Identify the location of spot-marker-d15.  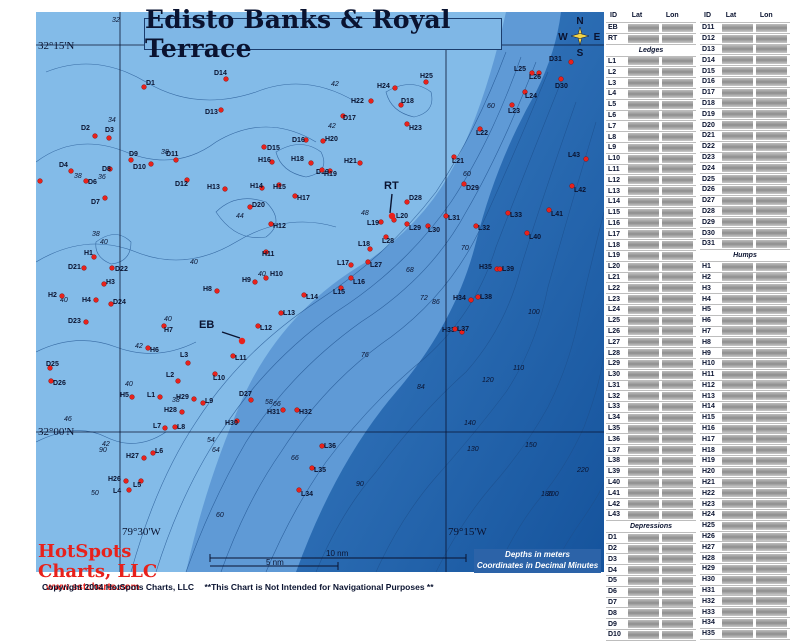
(264, 147).